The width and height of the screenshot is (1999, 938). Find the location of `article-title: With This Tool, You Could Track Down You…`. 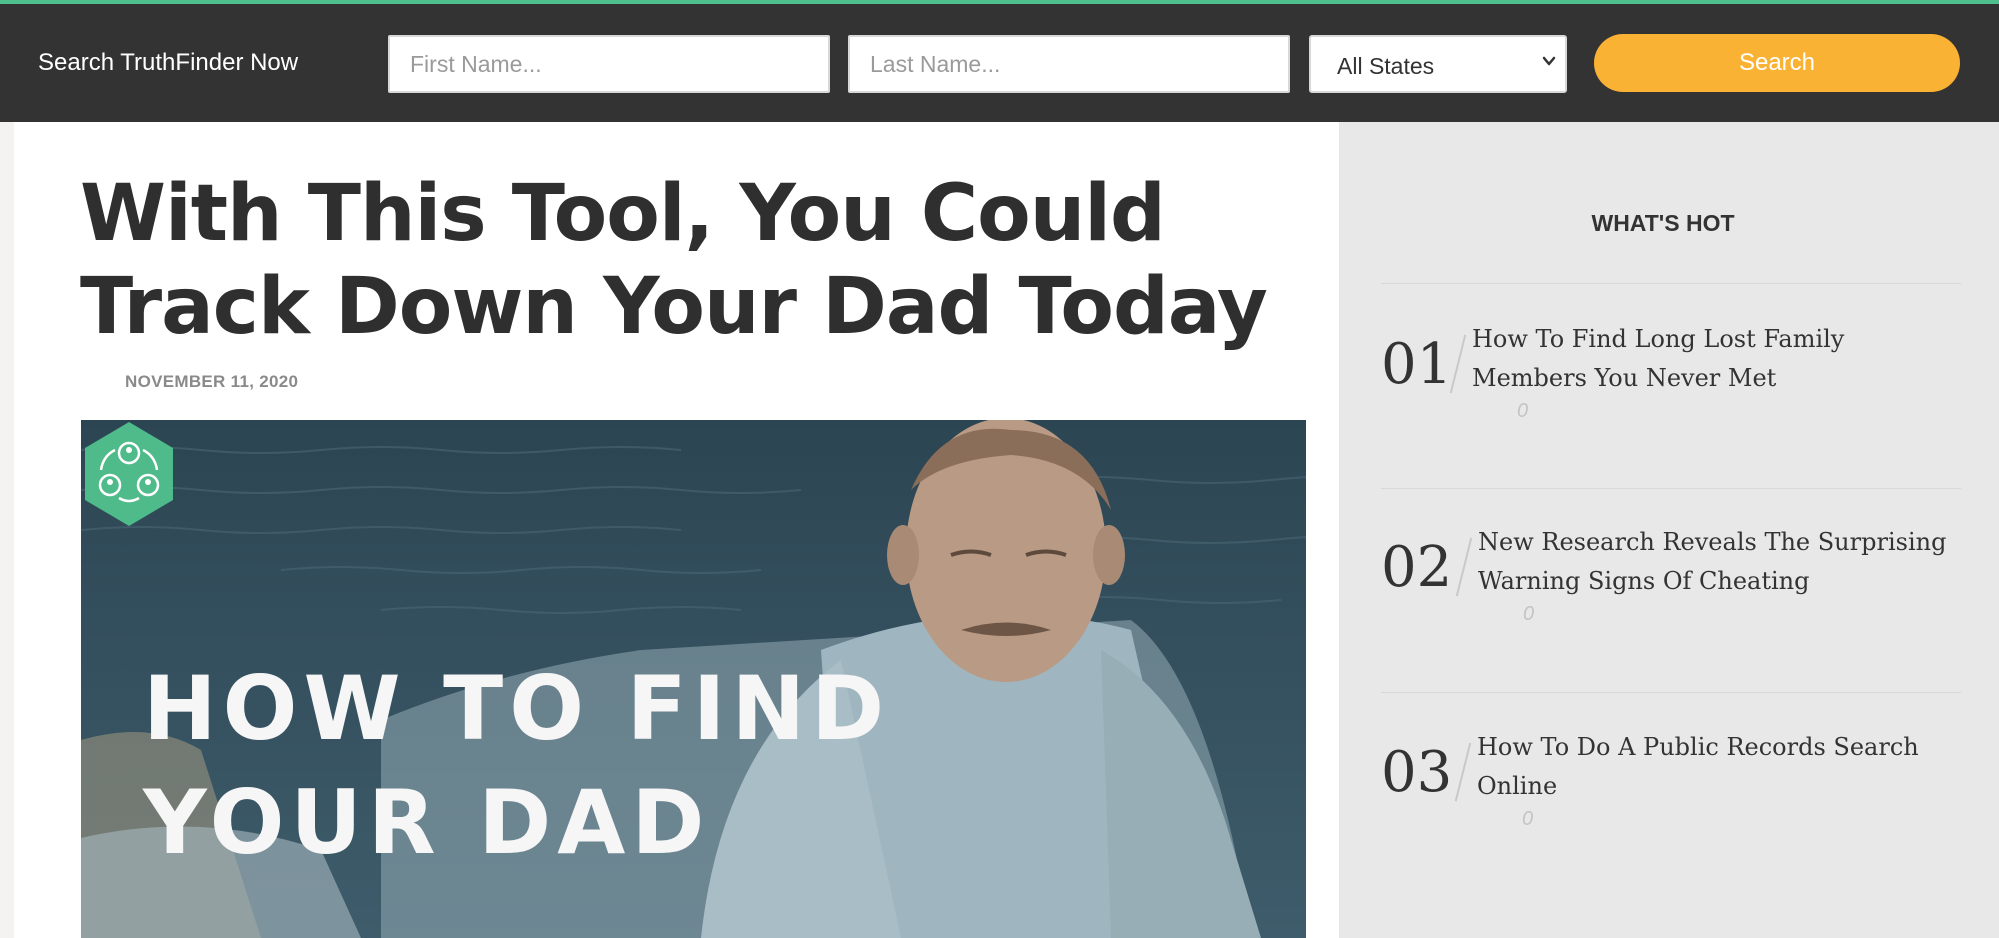

article-title: With This Tool, You Could Track Down You… is located at coordinates (674, 260).